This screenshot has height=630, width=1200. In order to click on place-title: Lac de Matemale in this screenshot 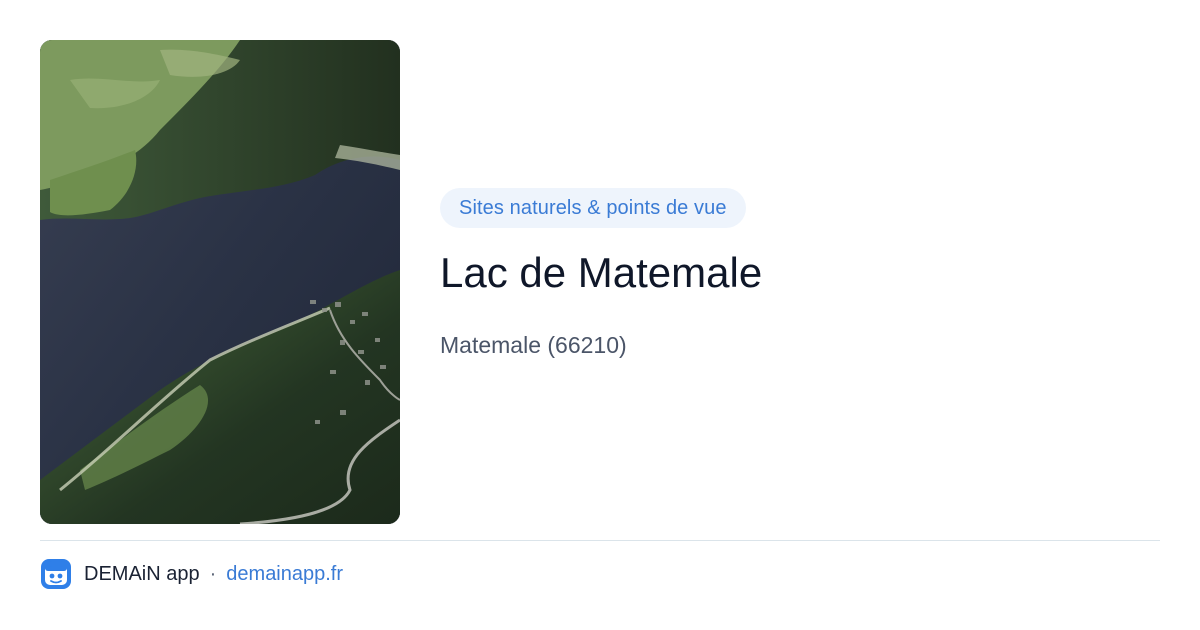, I will do `click(601, 272)`.